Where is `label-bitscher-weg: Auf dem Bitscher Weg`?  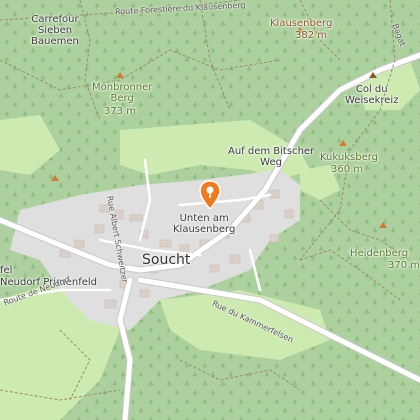
label-bitscher-weg: Auf dem Bitscher Weg is located at coordinates (271, 157).